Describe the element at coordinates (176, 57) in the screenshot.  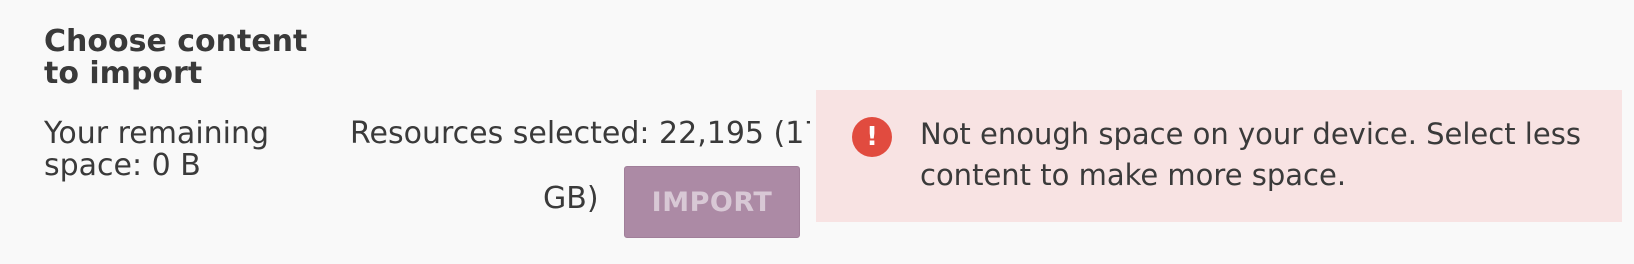
I see `page-title: Choose content to import` at that location.